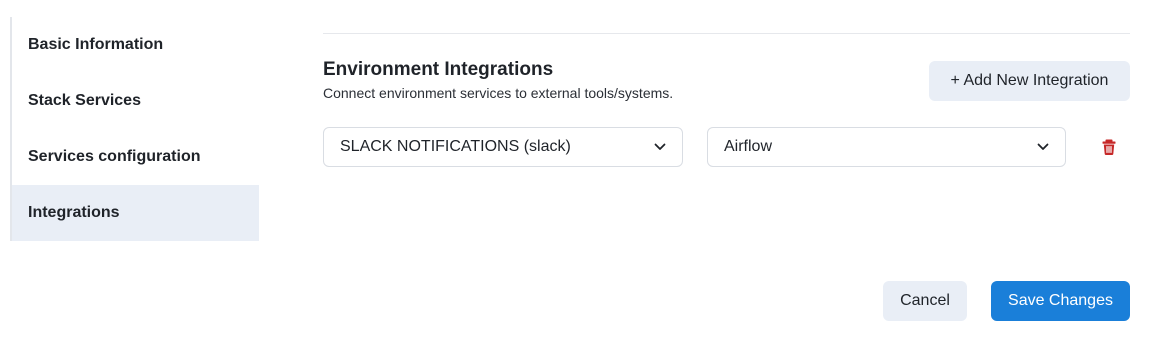 The height and width of the screenshot is (344, 1156). Describe the element at coordinates (925, 301) in the screenshot. I see `cancel-button: Cancel` at that location.